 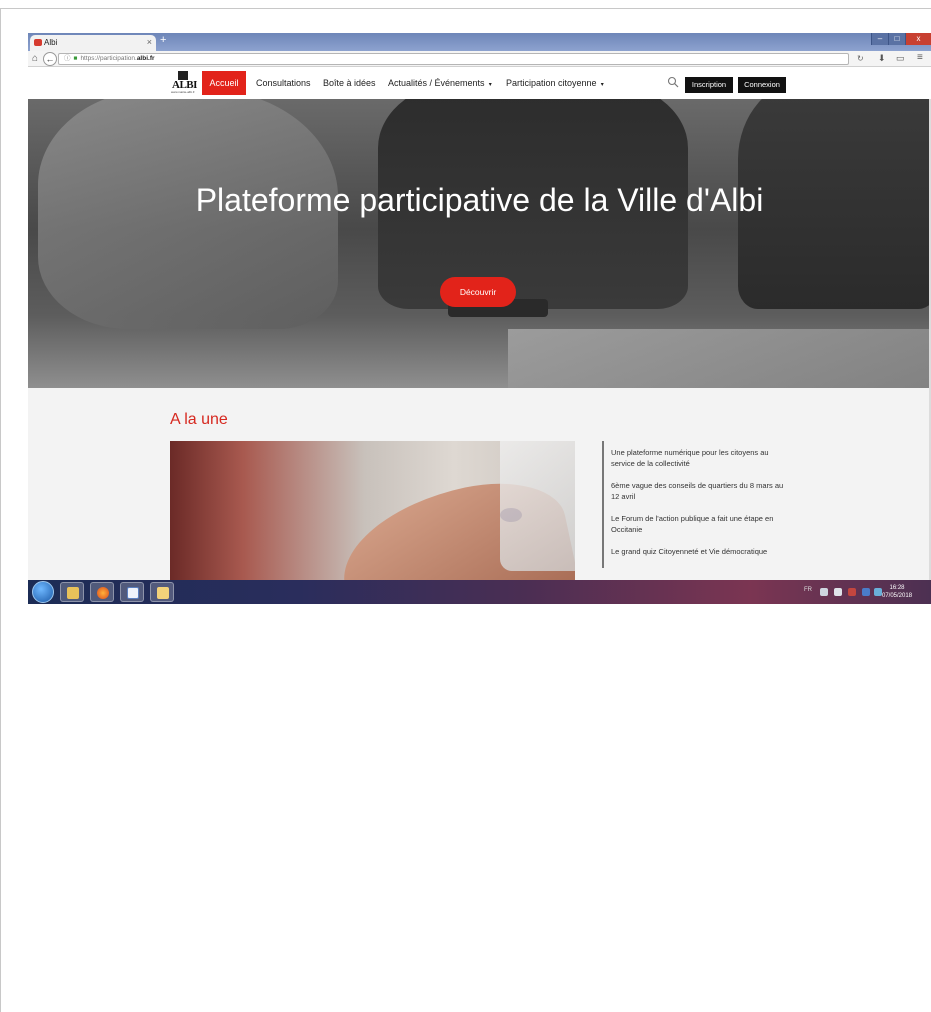 I want to click on connexion-button: Connexion, so click(x=762, y=85).